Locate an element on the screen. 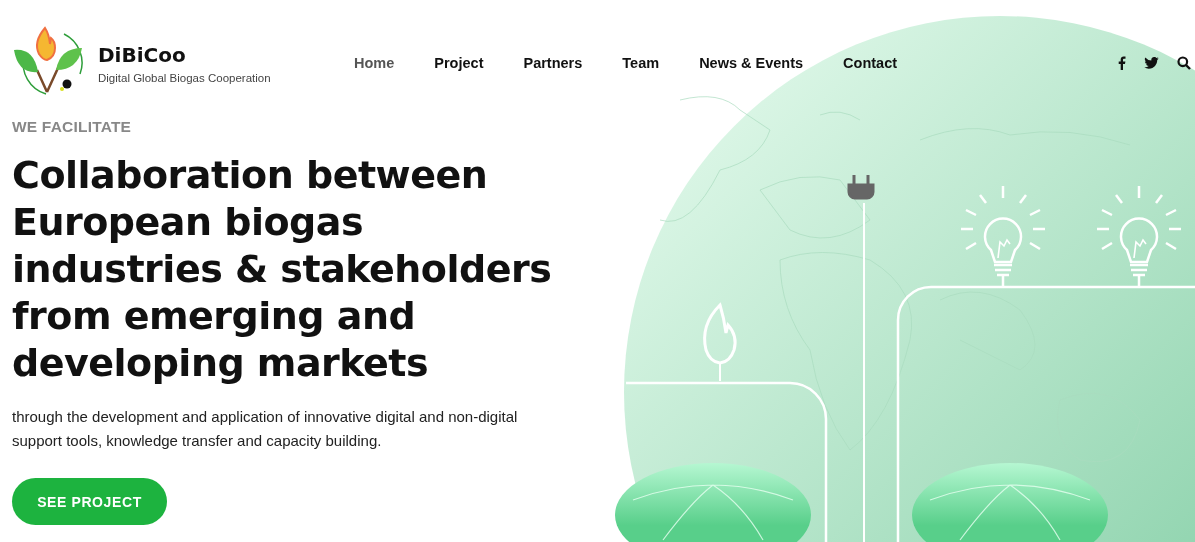  nav-link: Team is located at coordinates (641, 63).